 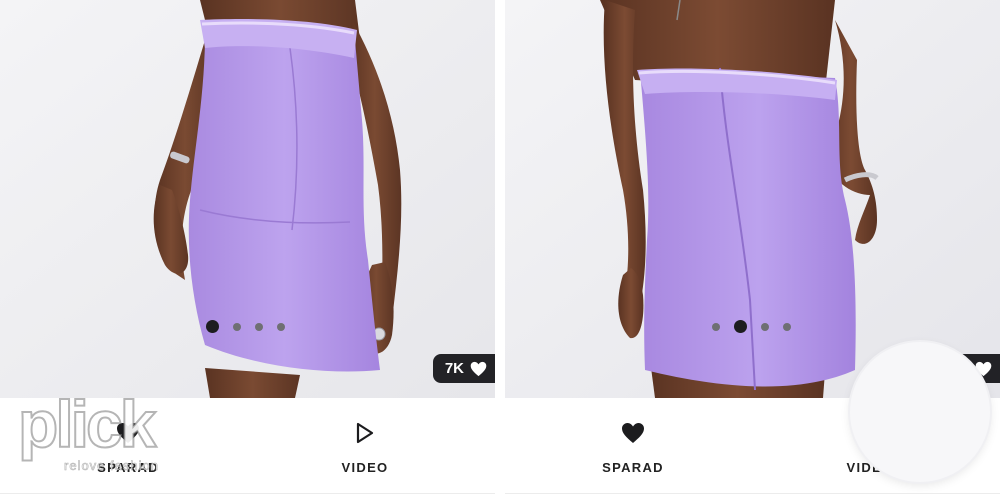 What do you see at coordinates (365, 433) in the screenshot?
I see `play-icon` at bounding box center [365, 433].